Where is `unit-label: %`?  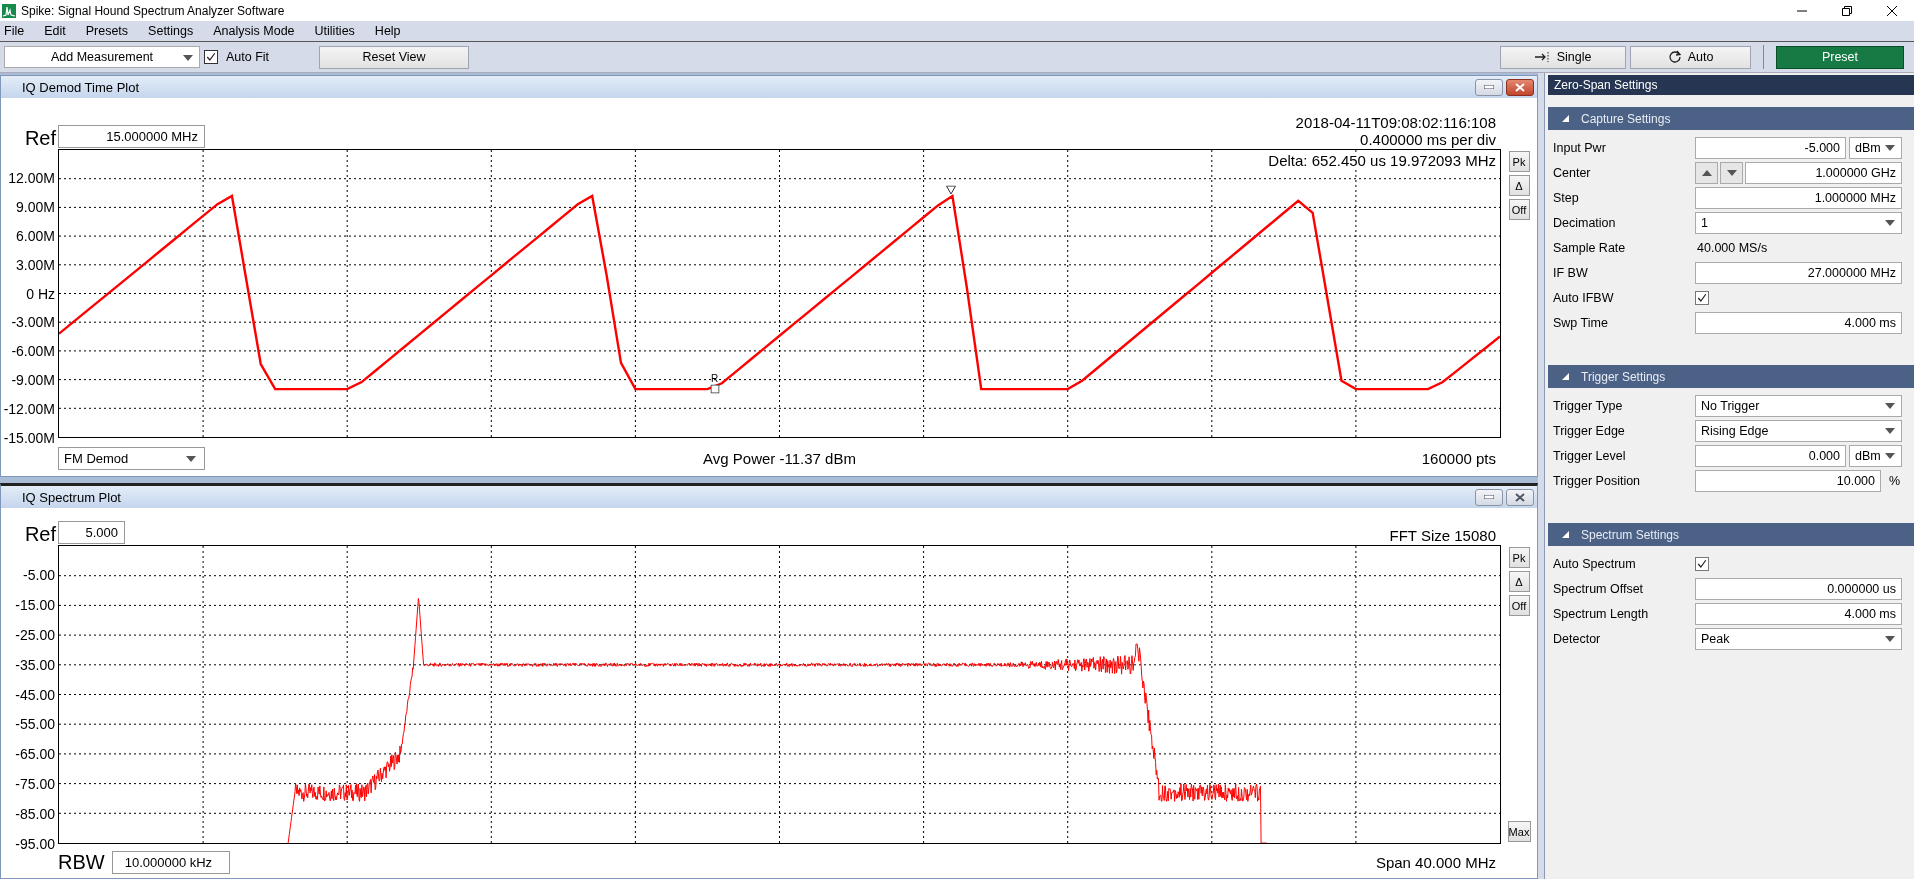
unit-label: % is located at coordinates (1895, 480).